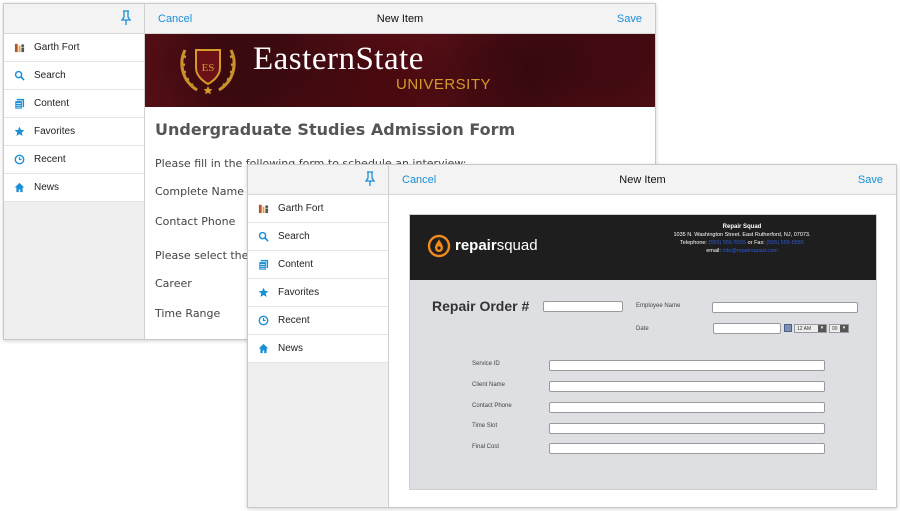 The image size is (900, 511). Describe the element at coordinates (517, 245) in the screenshot. I see `brand-rest: squad` at that location.